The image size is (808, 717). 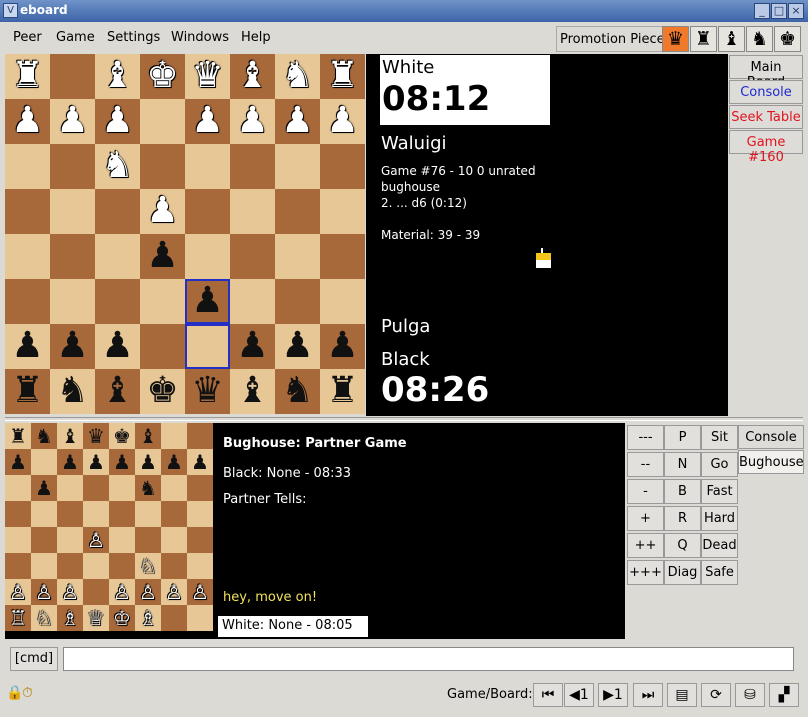 What do you see at coordinates (682, 695) in the screenshot?
I see `move-list-icon: ▤` at bounding box center [682, 695].